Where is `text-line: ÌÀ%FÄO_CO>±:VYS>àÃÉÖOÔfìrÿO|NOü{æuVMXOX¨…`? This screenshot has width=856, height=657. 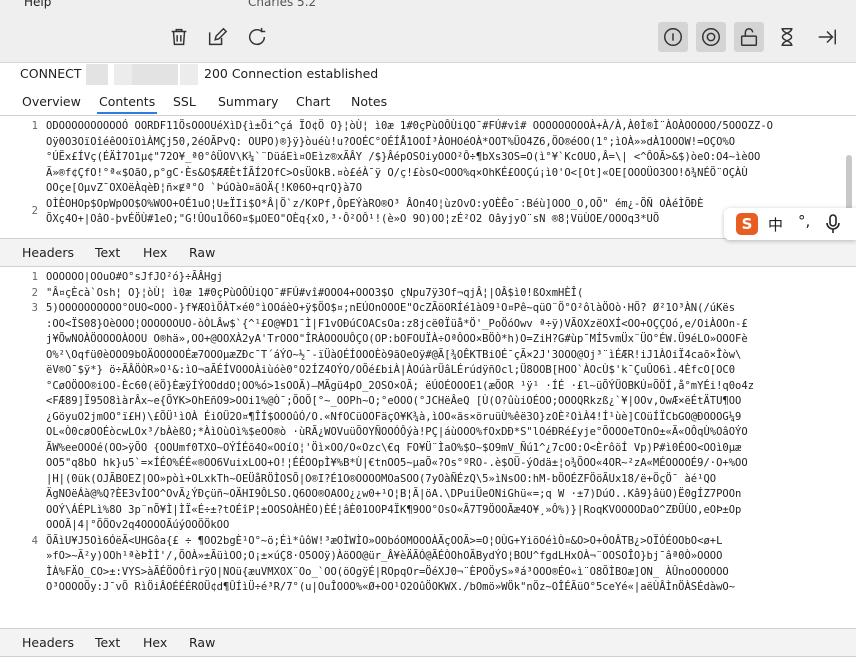 text-line: ÌÀ%FÄO_CO>±:VYS>àÃÉÖOÔfìrÿO|NOü{æuVMXOX¨… is located at coordinates (387, 571).